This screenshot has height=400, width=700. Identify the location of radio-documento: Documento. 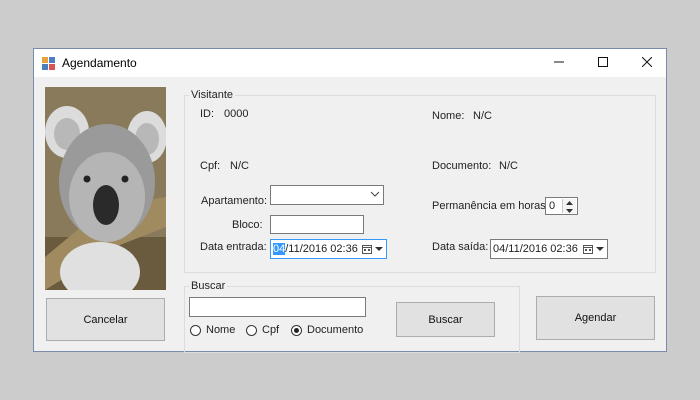
(327, 330).